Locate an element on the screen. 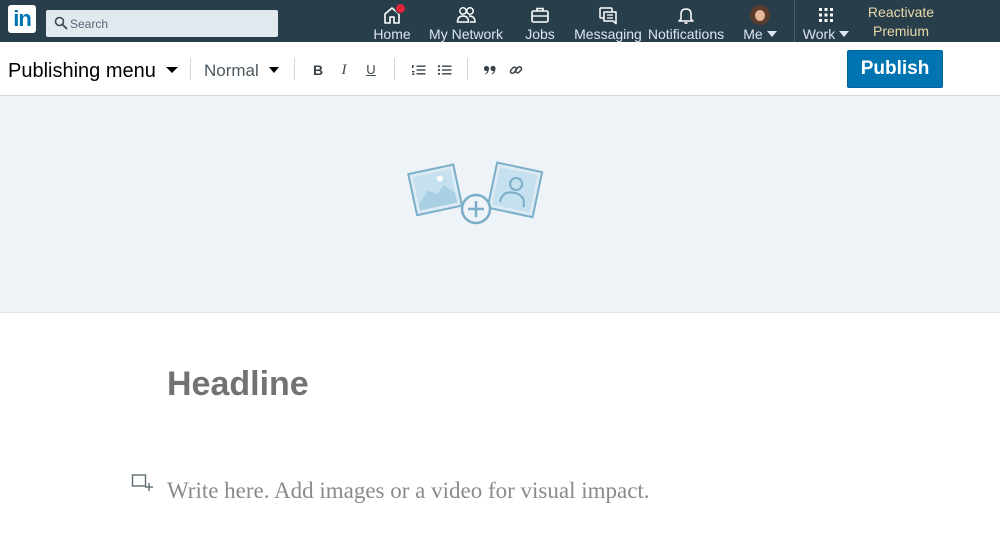 The width and height of the screenshot is (1000, 537). messaging-icon is located at coordinates (608, 16).